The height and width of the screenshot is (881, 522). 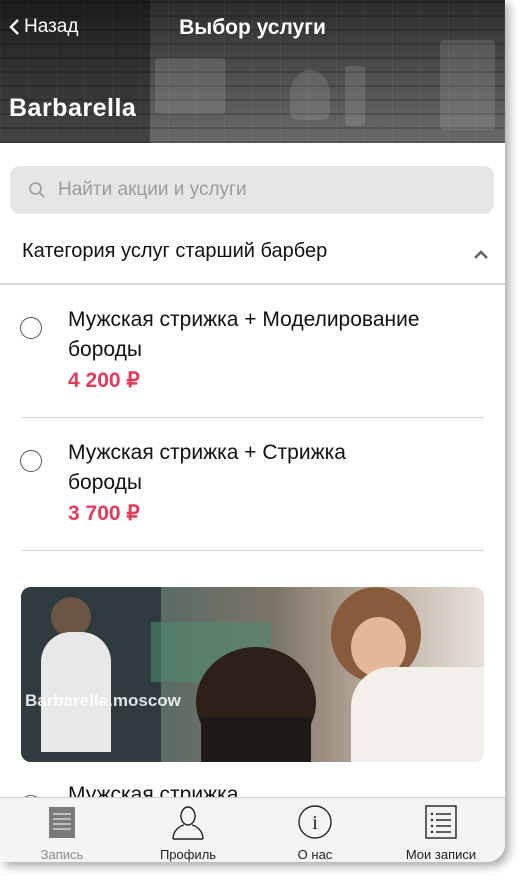 I want to click on tab-label: Мои записи, so click(x=441, y=854).